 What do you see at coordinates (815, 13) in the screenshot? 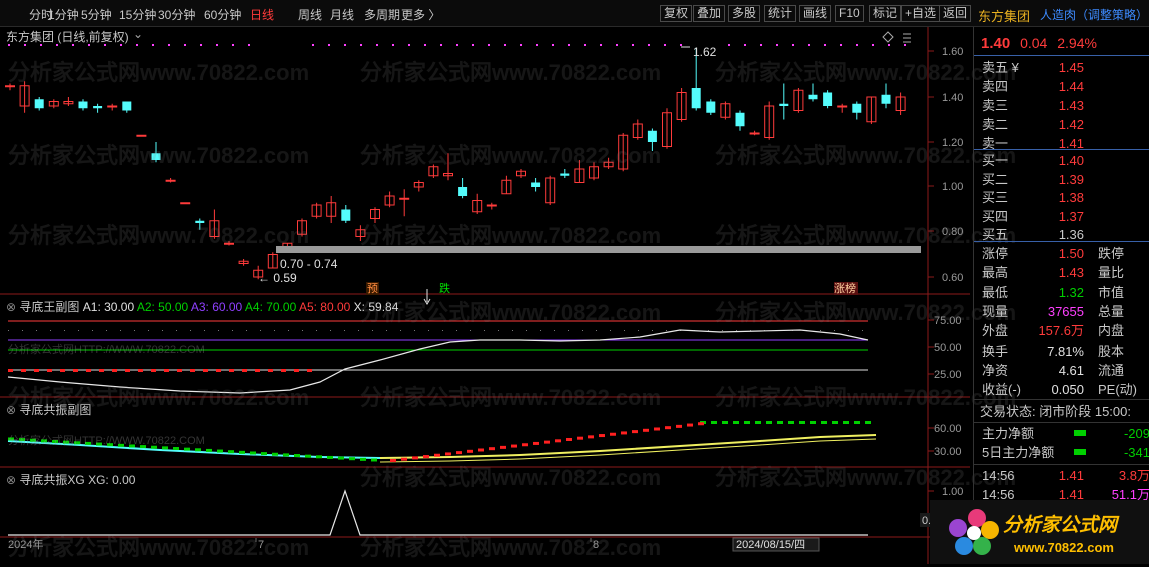
I see `toolbar-button: 画线` at bounding box center [815, 13].